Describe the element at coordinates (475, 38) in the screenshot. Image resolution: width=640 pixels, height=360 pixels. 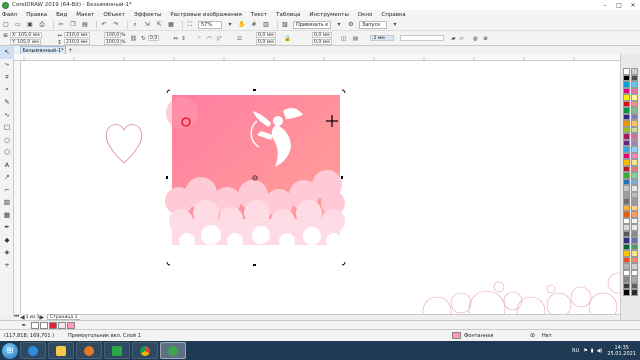
I see `convert-to-curves-icon: ◍` at that location.